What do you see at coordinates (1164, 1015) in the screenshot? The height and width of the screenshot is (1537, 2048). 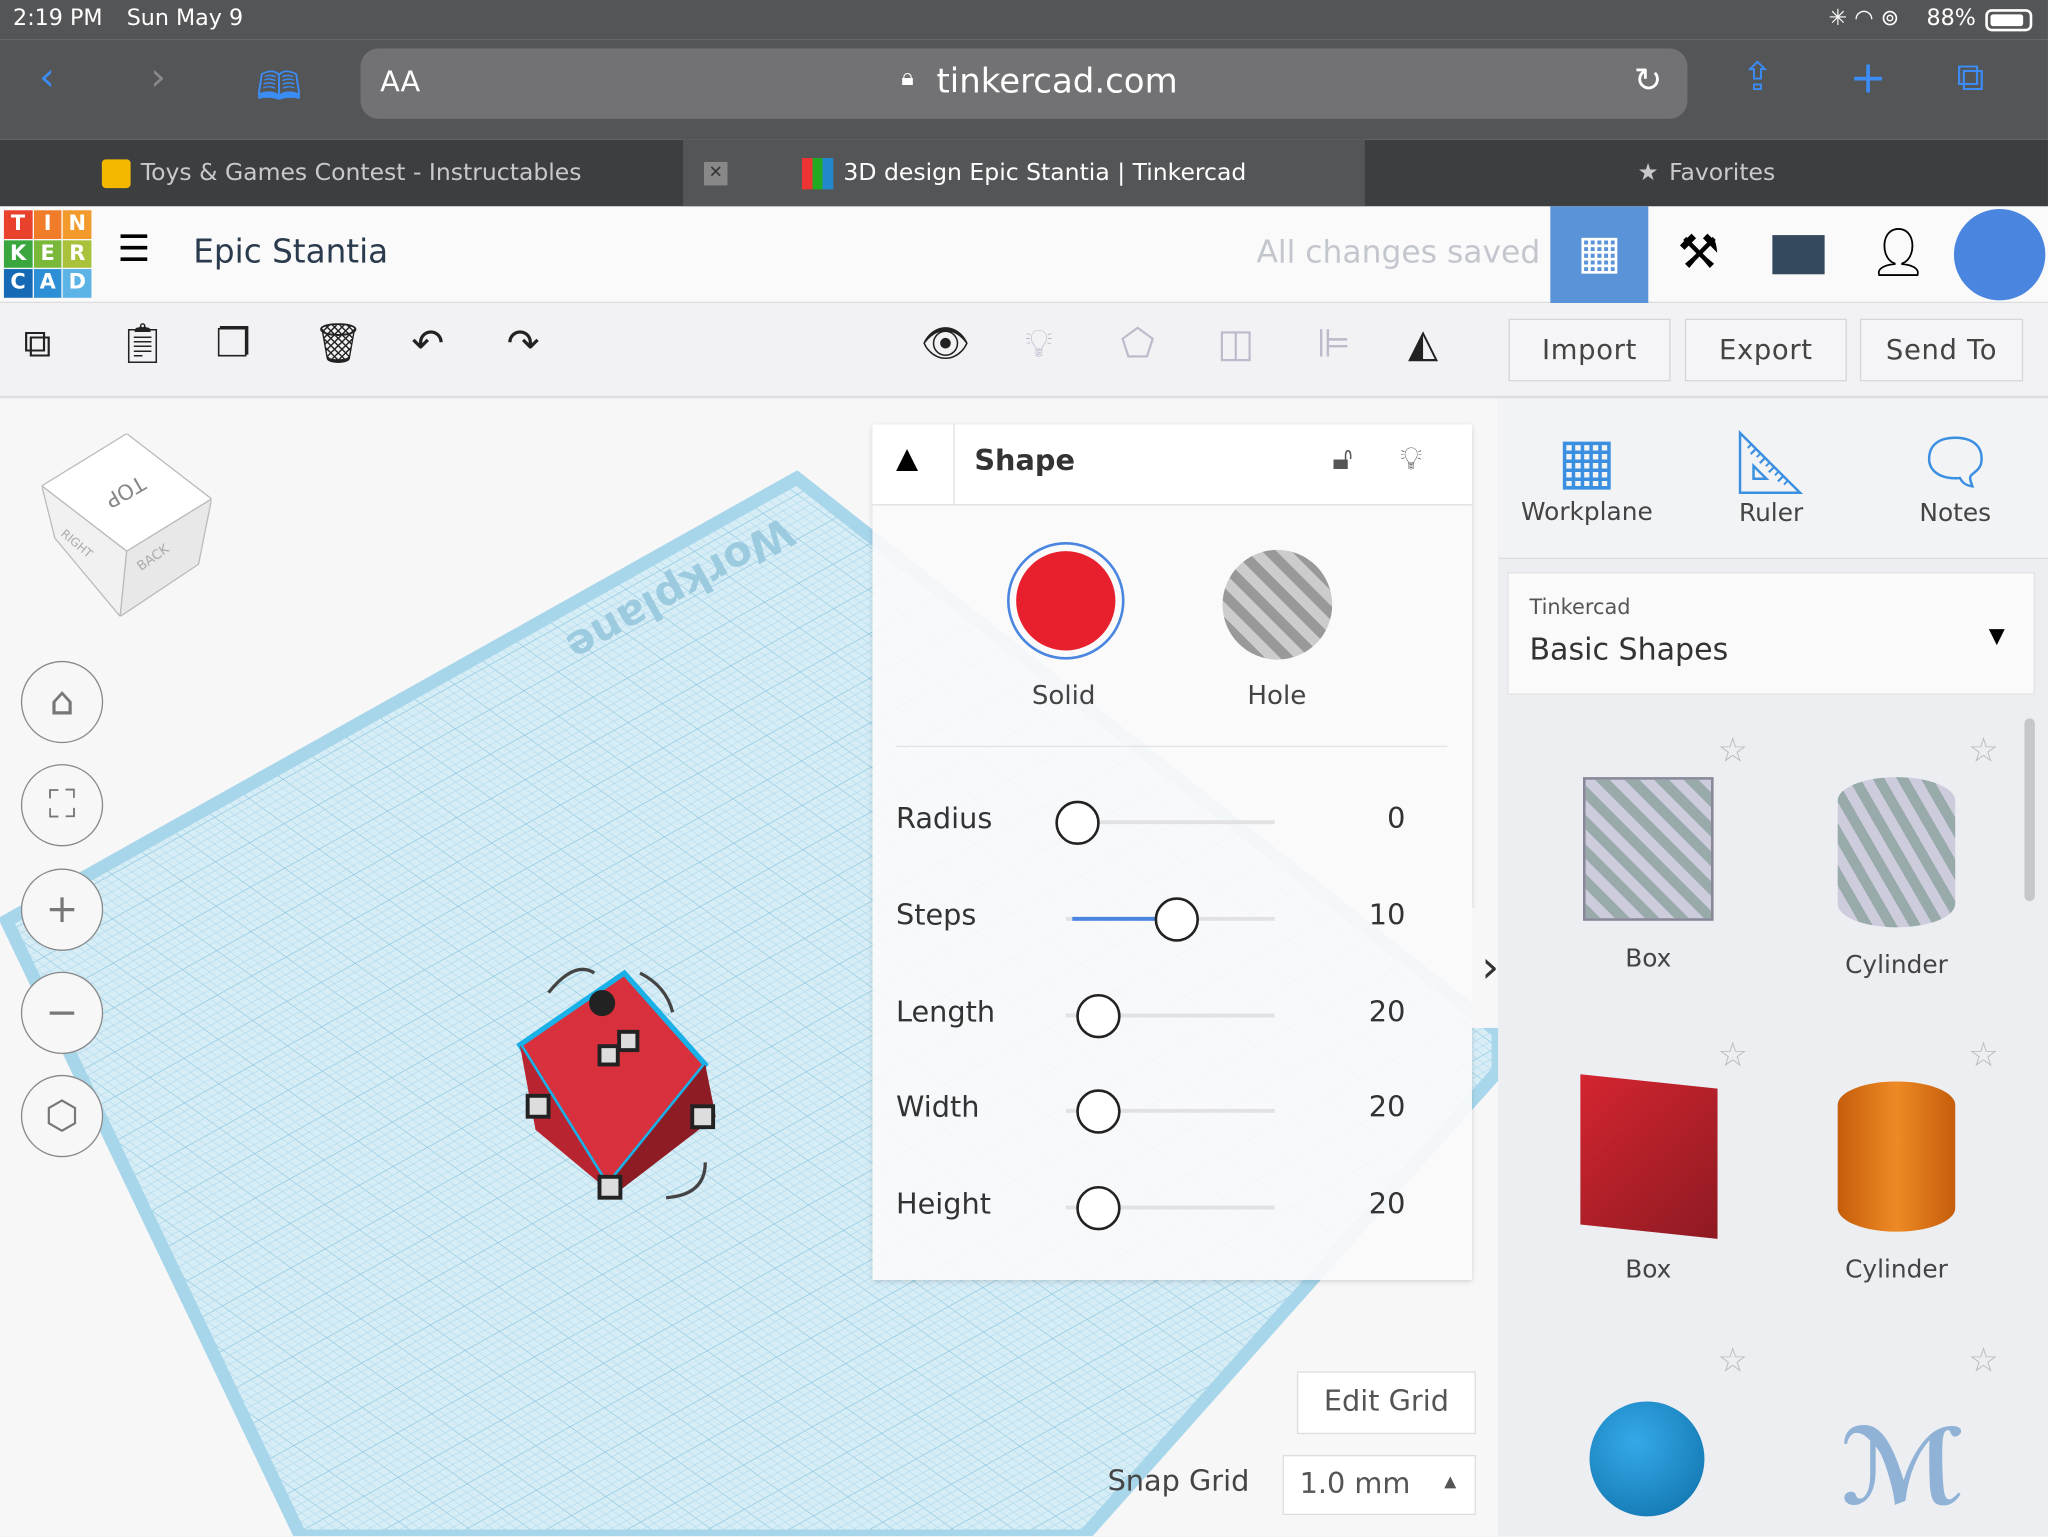 I see `length-slider: Length 20` at bounding box center [1164, 1015].